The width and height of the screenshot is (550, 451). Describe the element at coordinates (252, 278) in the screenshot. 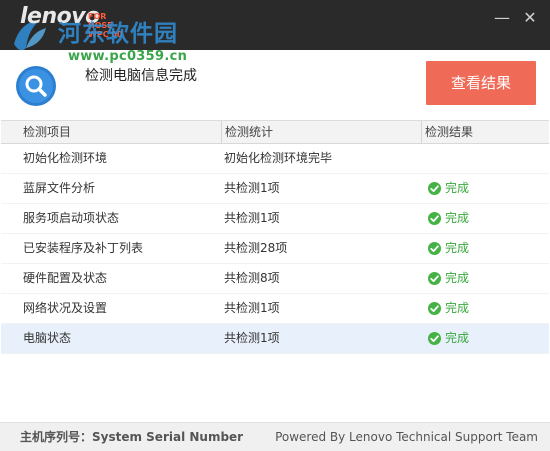

I see `cell-stat: 共检测8项` at that location.